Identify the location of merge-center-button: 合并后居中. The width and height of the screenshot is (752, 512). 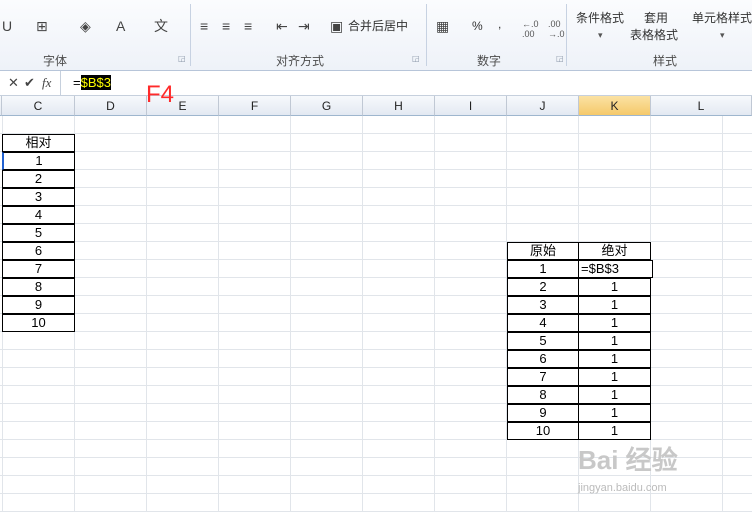
(378, 26).